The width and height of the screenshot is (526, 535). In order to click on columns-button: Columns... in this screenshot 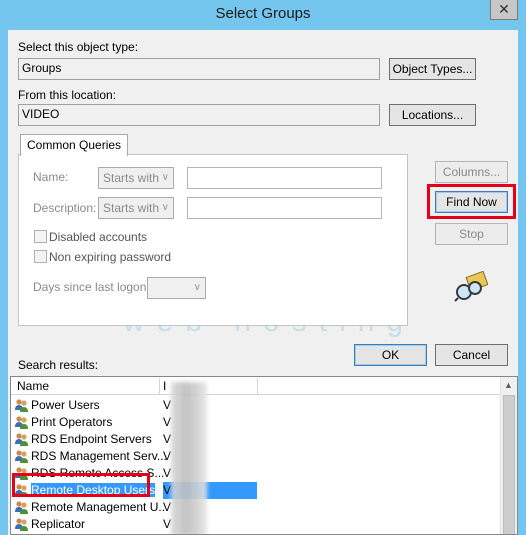, I will do `click(471, 172)`.